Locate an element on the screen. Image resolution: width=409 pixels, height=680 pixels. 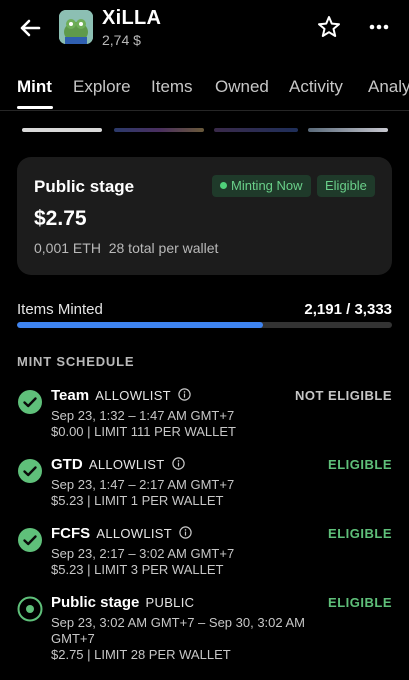
top-bar: XiLLA 2,74 $ is located at coordinates (204, 28).